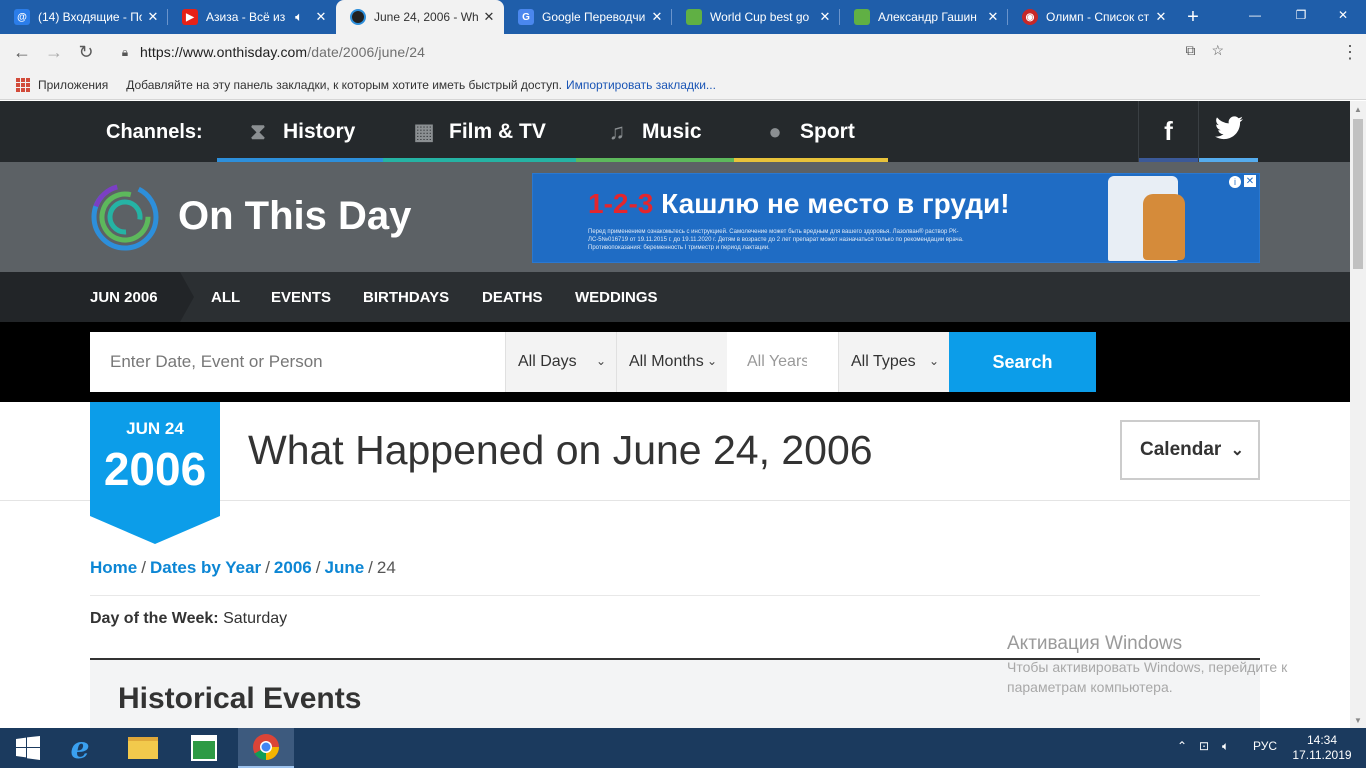 This screenshot has height=768, width=1366. Describe the element at coordinates (1095, 643) in the screenshot. I see `windows-activation-title: Активация Windows` at that location.